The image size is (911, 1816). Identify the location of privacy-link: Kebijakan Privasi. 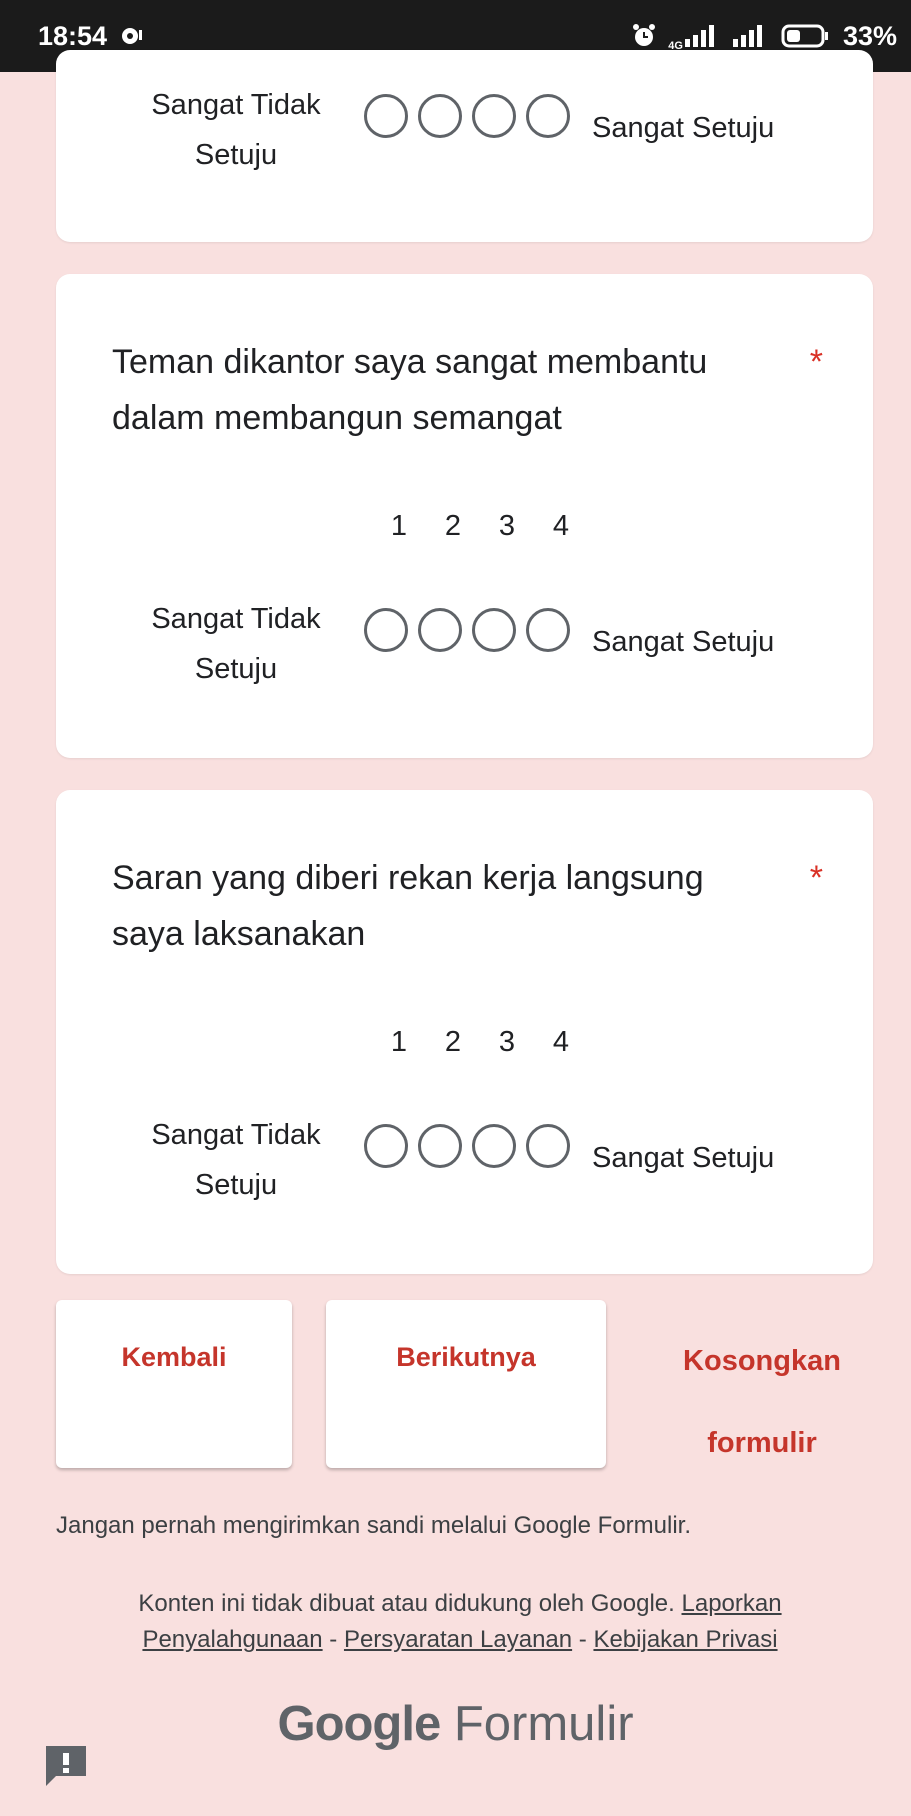
(685, 1639).